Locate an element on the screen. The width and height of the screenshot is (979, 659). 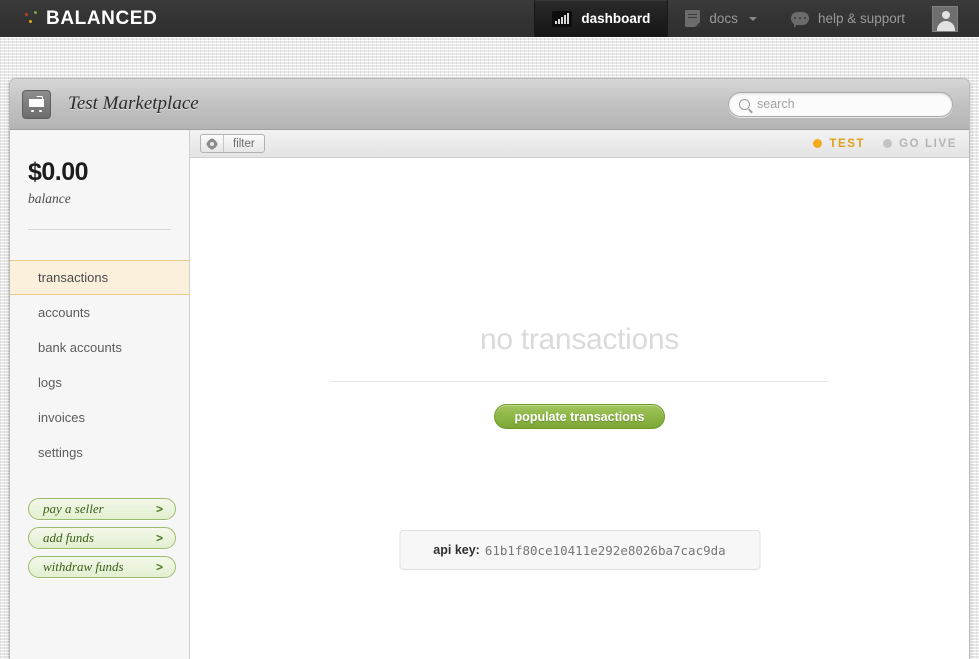
add-funds-label: add funds is located at coordinates (68, 537).